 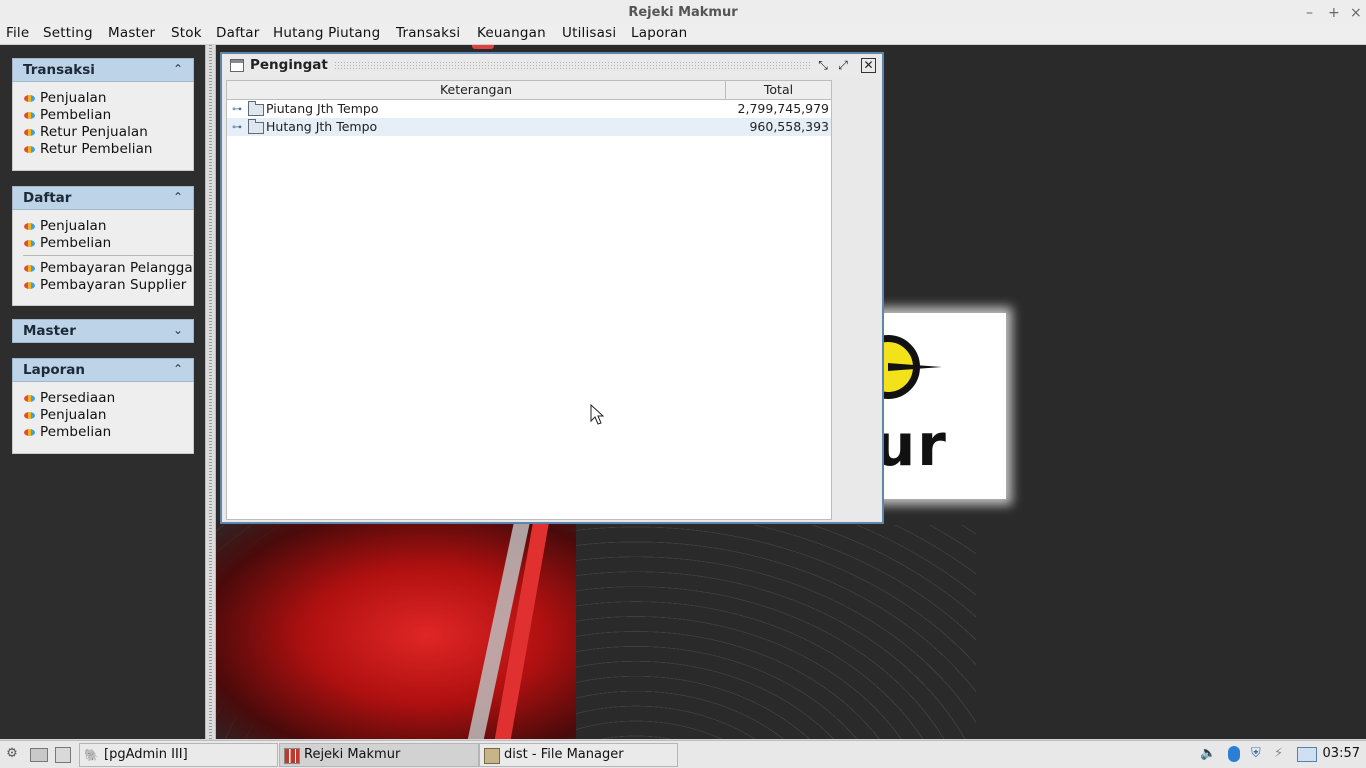 What do you see at coordinates (352, 754) in the screenshot?
I see `task-label: Rejeki Makmur` at bounding box center [352, 754].